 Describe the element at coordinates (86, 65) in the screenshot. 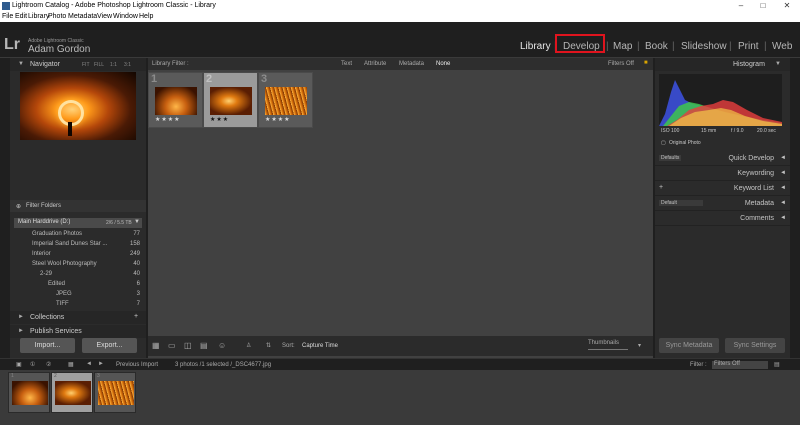

I see `zoom-fit: FIT` at that location.